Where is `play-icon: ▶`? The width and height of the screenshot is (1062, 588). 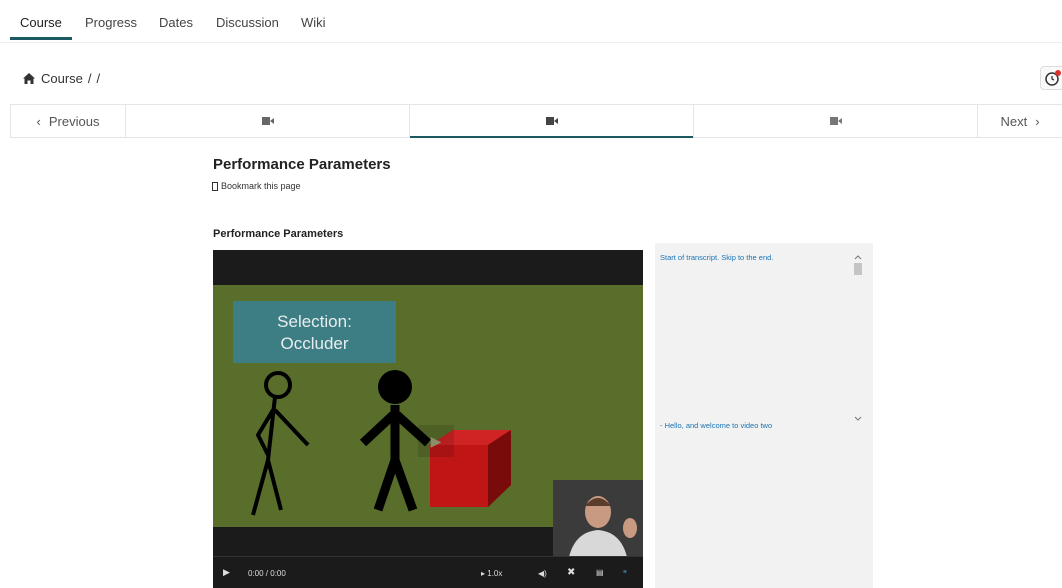
play-icon: ▶ is located at coordinates (226, 572).